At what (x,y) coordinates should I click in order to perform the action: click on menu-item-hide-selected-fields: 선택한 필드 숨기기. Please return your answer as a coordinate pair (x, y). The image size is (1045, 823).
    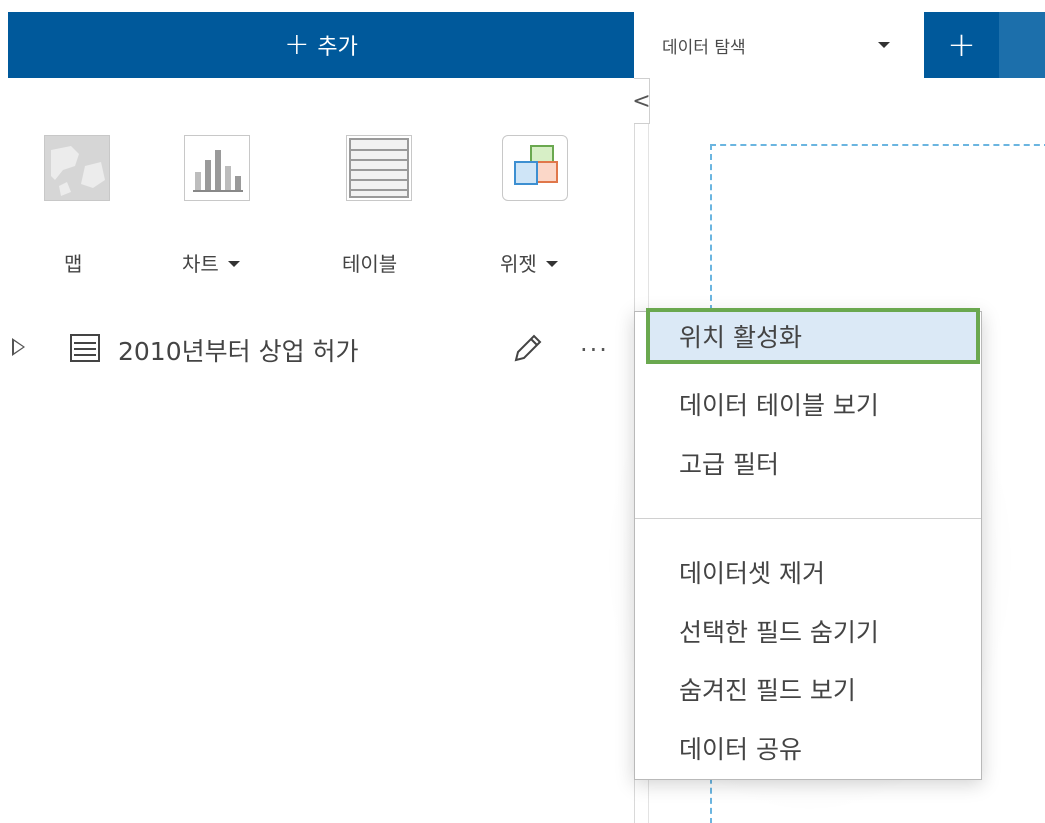
    Looking at the image, I should click on (808, 631).